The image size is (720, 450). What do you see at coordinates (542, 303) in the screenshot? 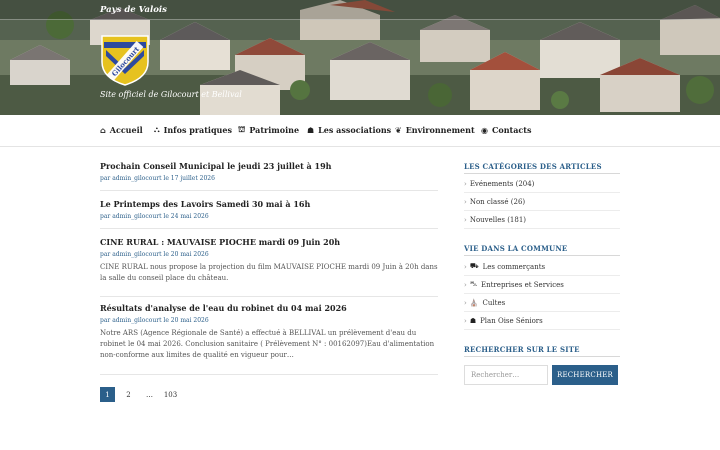
I see `community-link: › ⛪ Cultes` at bounding box center [542, 303].